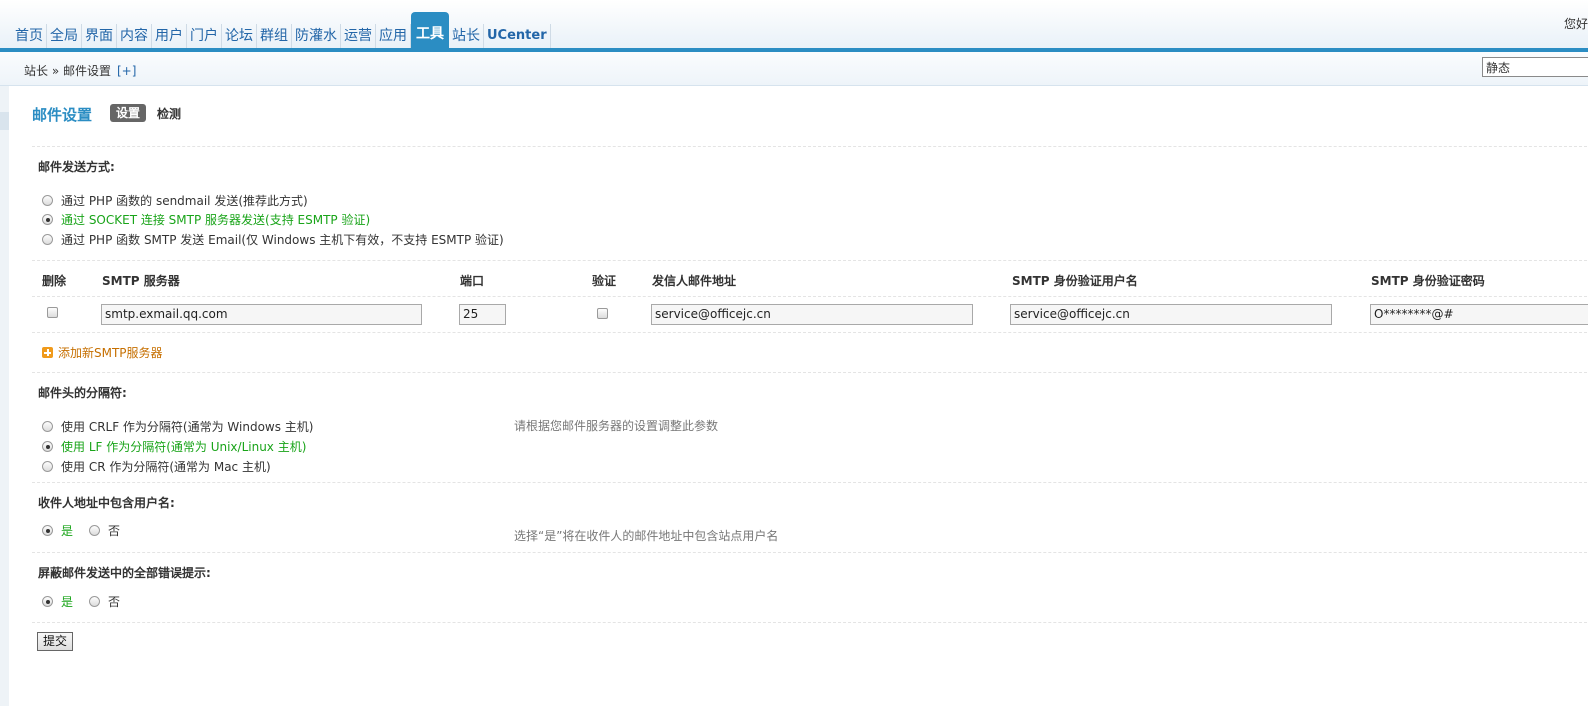 The height and width of the screenshot is (706, 1588). I want to click on include-username-no: 否, so click(104, 530).